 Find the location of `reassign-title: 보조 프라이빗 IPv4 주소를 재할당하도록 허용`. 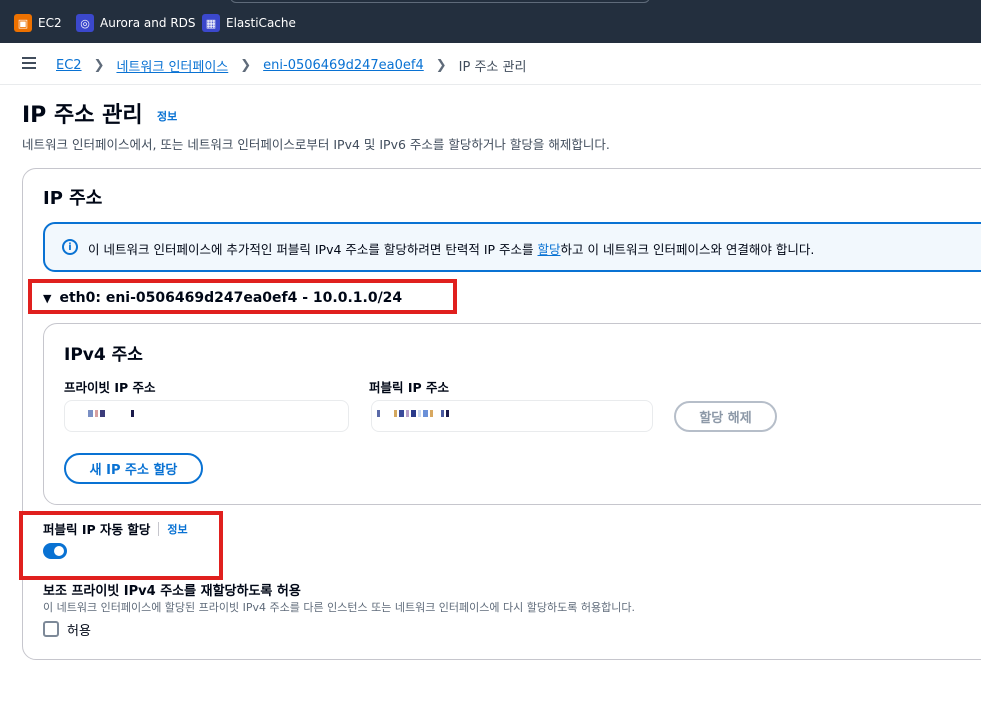

reassign-title: 보조 프라이빗 IPv4 주소를 재할당하도록 허용 is located at coordinates (172, 591).